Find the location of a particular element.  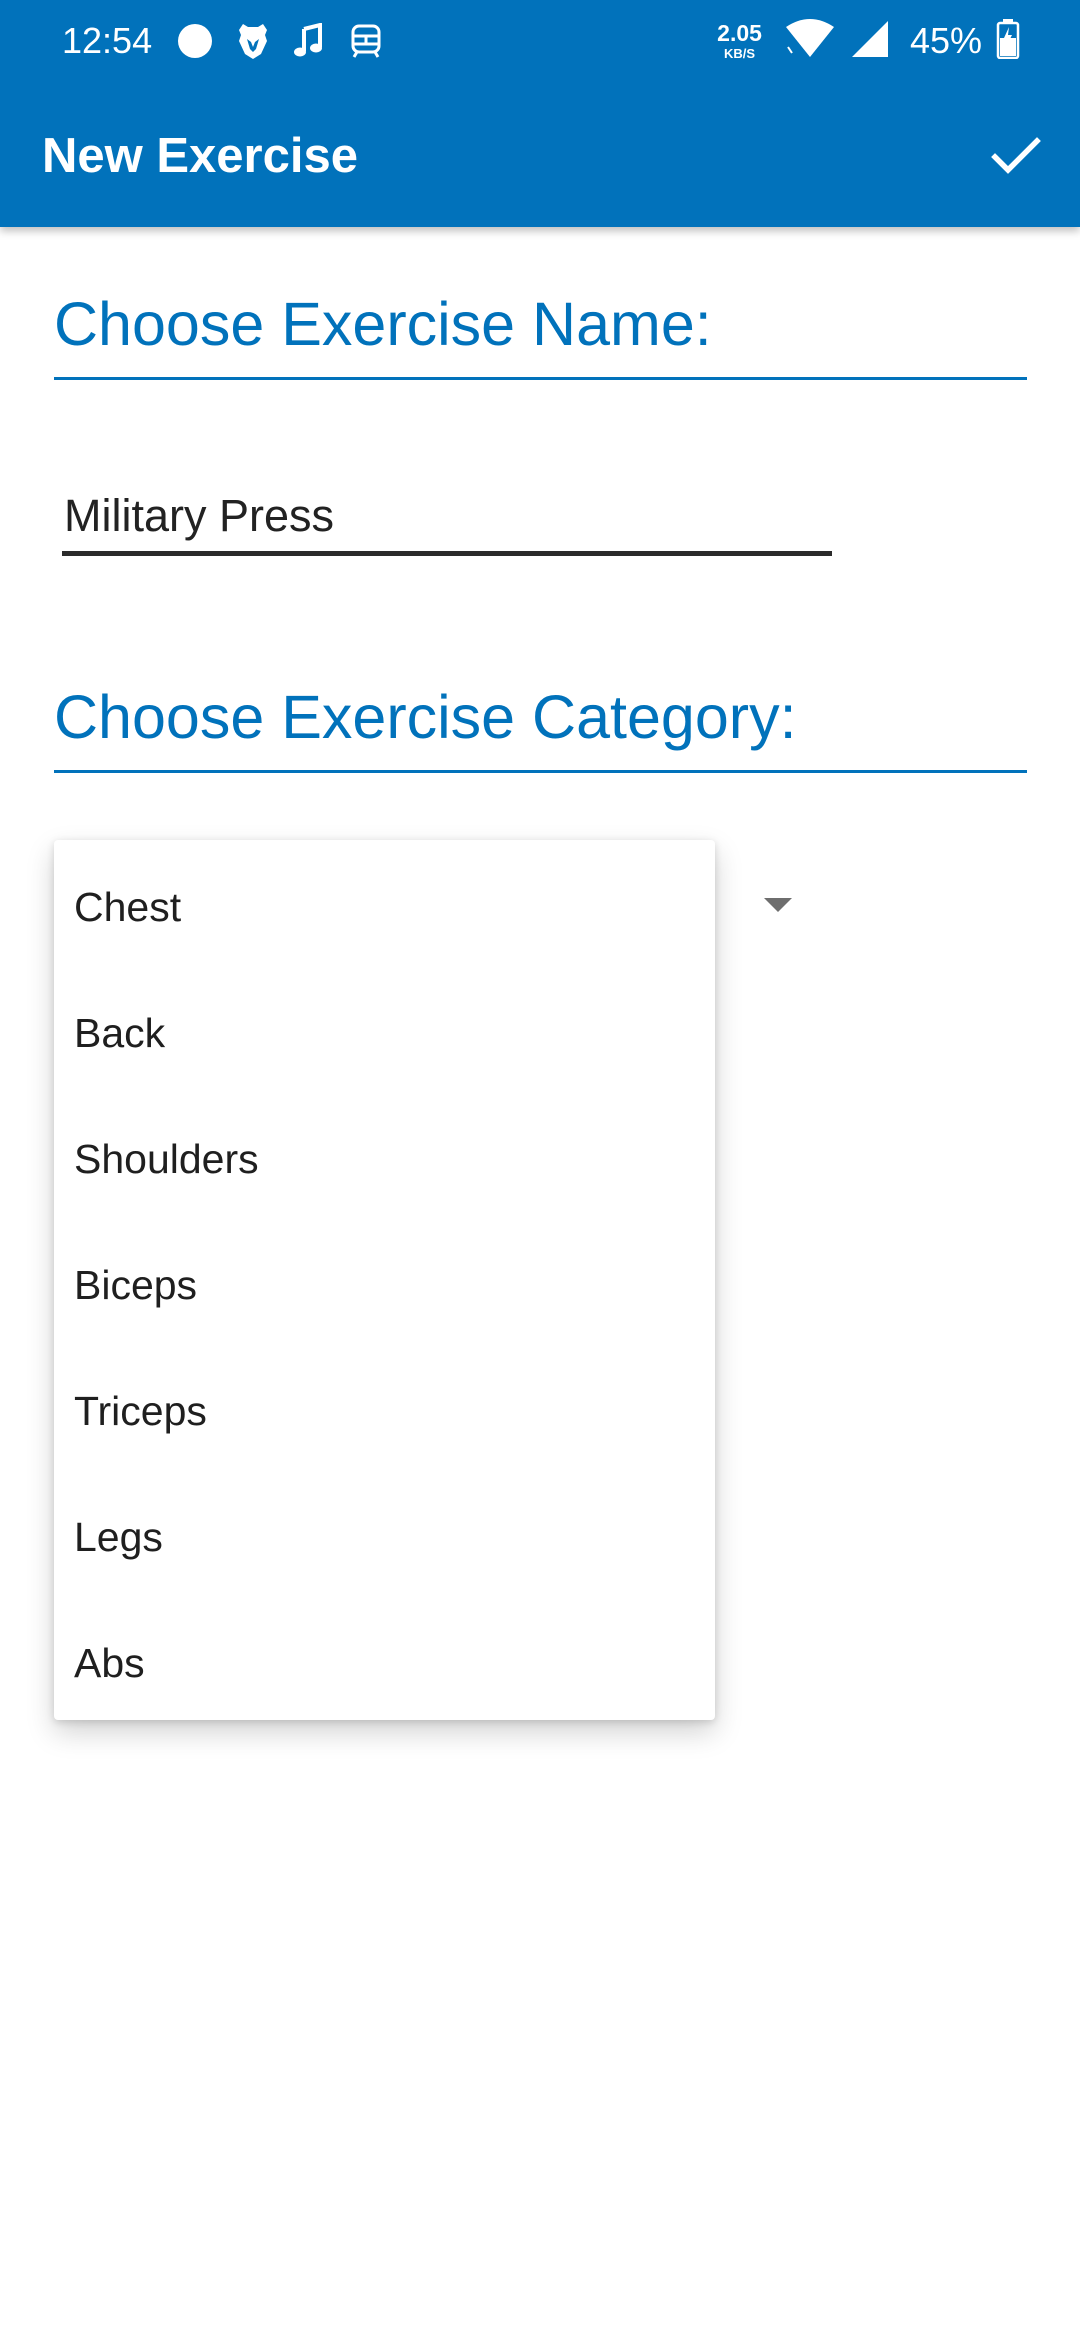

page-title: New Exercise is located at coordinates (200, 156).